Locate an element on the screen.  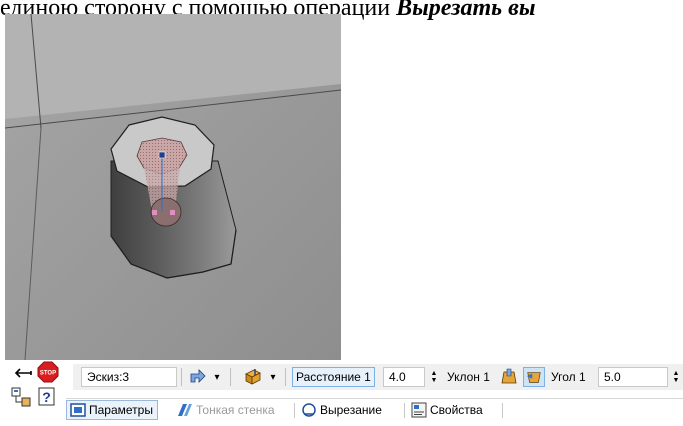
tab-properties: Свойства is located at coordinates (447, 410).